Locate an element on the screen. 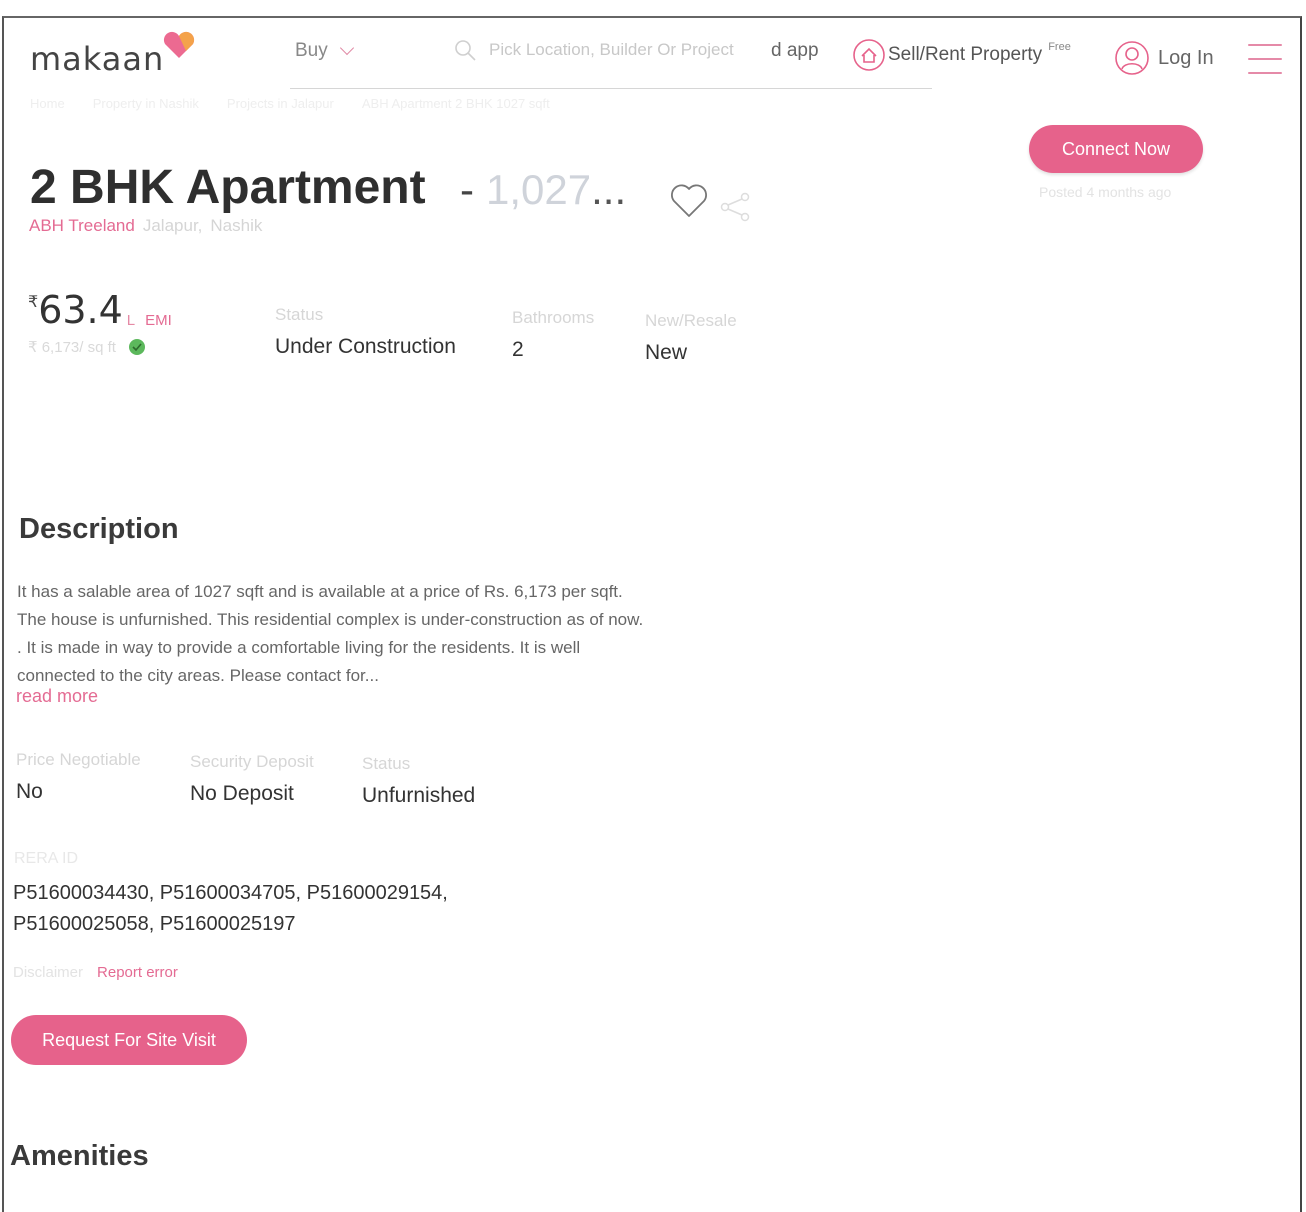  per-sqft-value: ₹ 6,173/ sq ft is located at coordinates (72, 347).